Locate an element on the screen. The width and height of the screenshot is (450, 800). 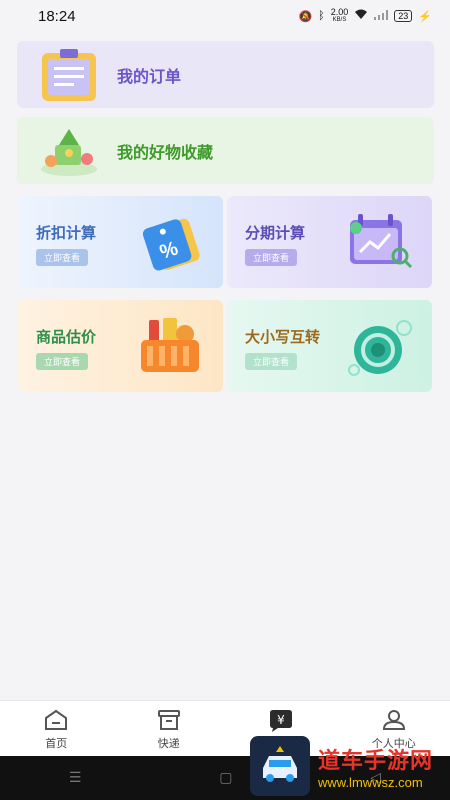
my-favorites-title: 我的好物收藏 is located at coordinates (165, 152).